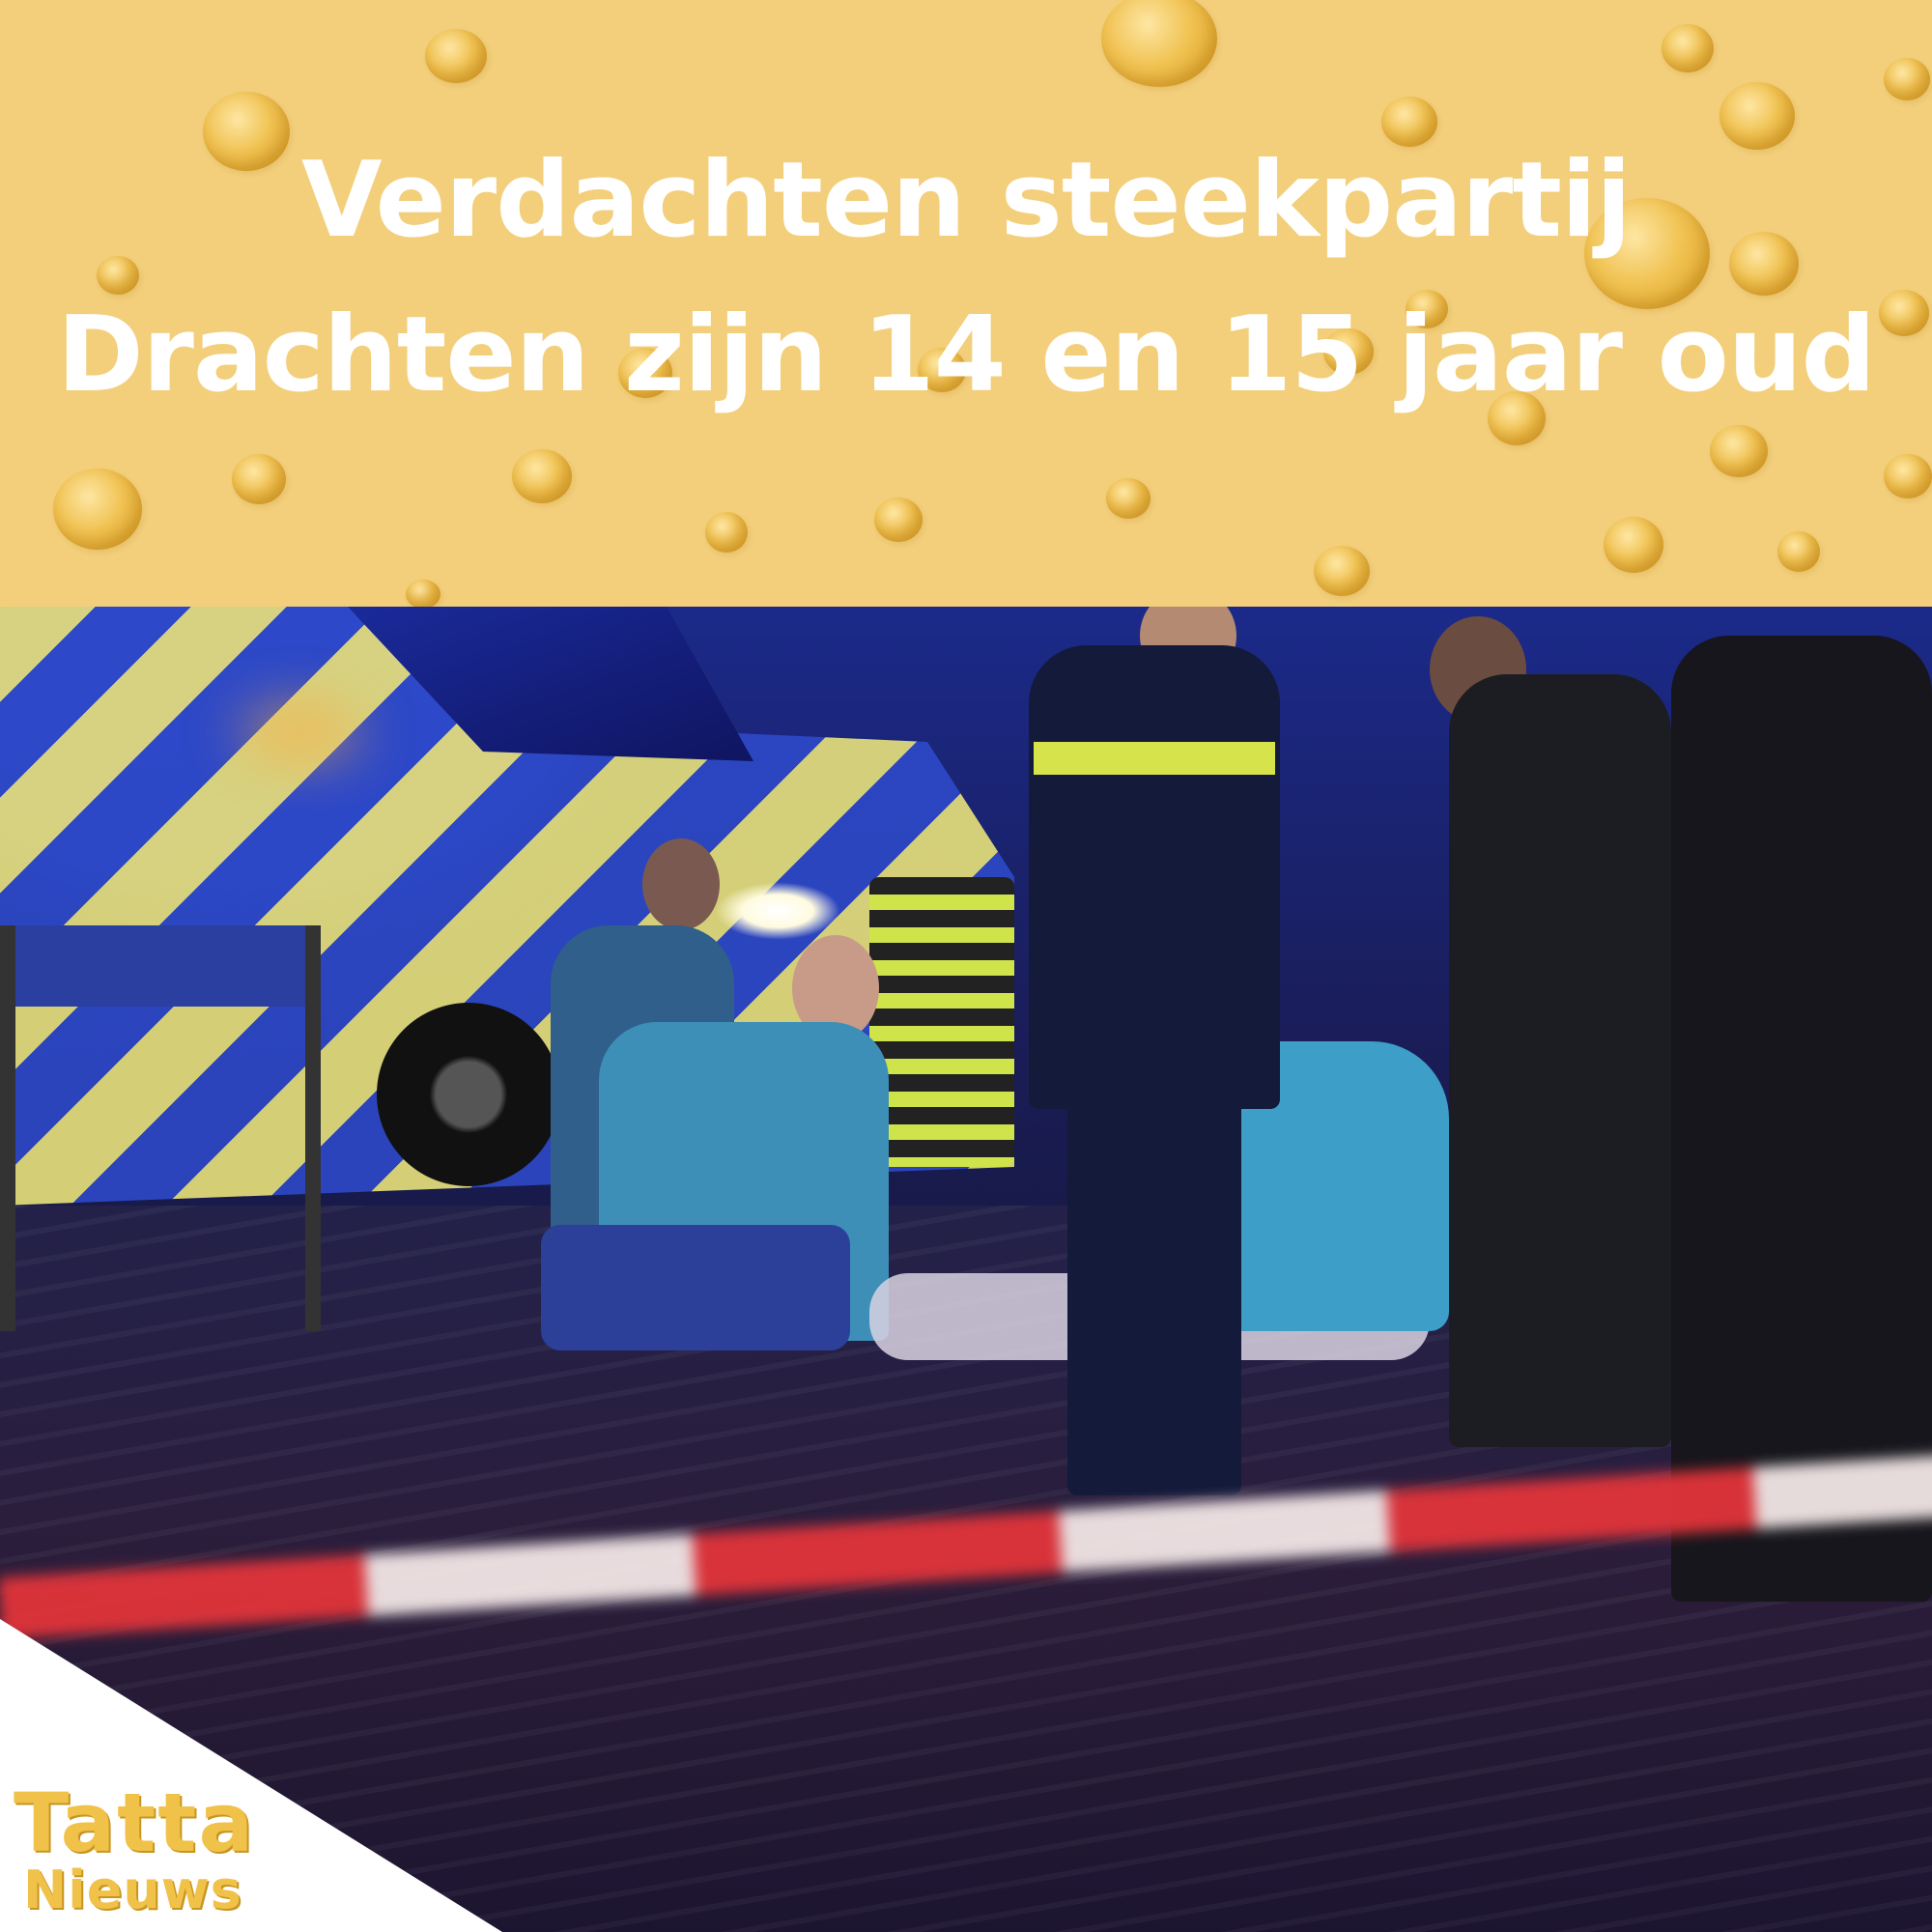 The image size is (1932, 1932). What do you see at coordinates (1154, 1292) in the screenshot?
I see `police-officer-legs` at bounding box center [1154, 1292].